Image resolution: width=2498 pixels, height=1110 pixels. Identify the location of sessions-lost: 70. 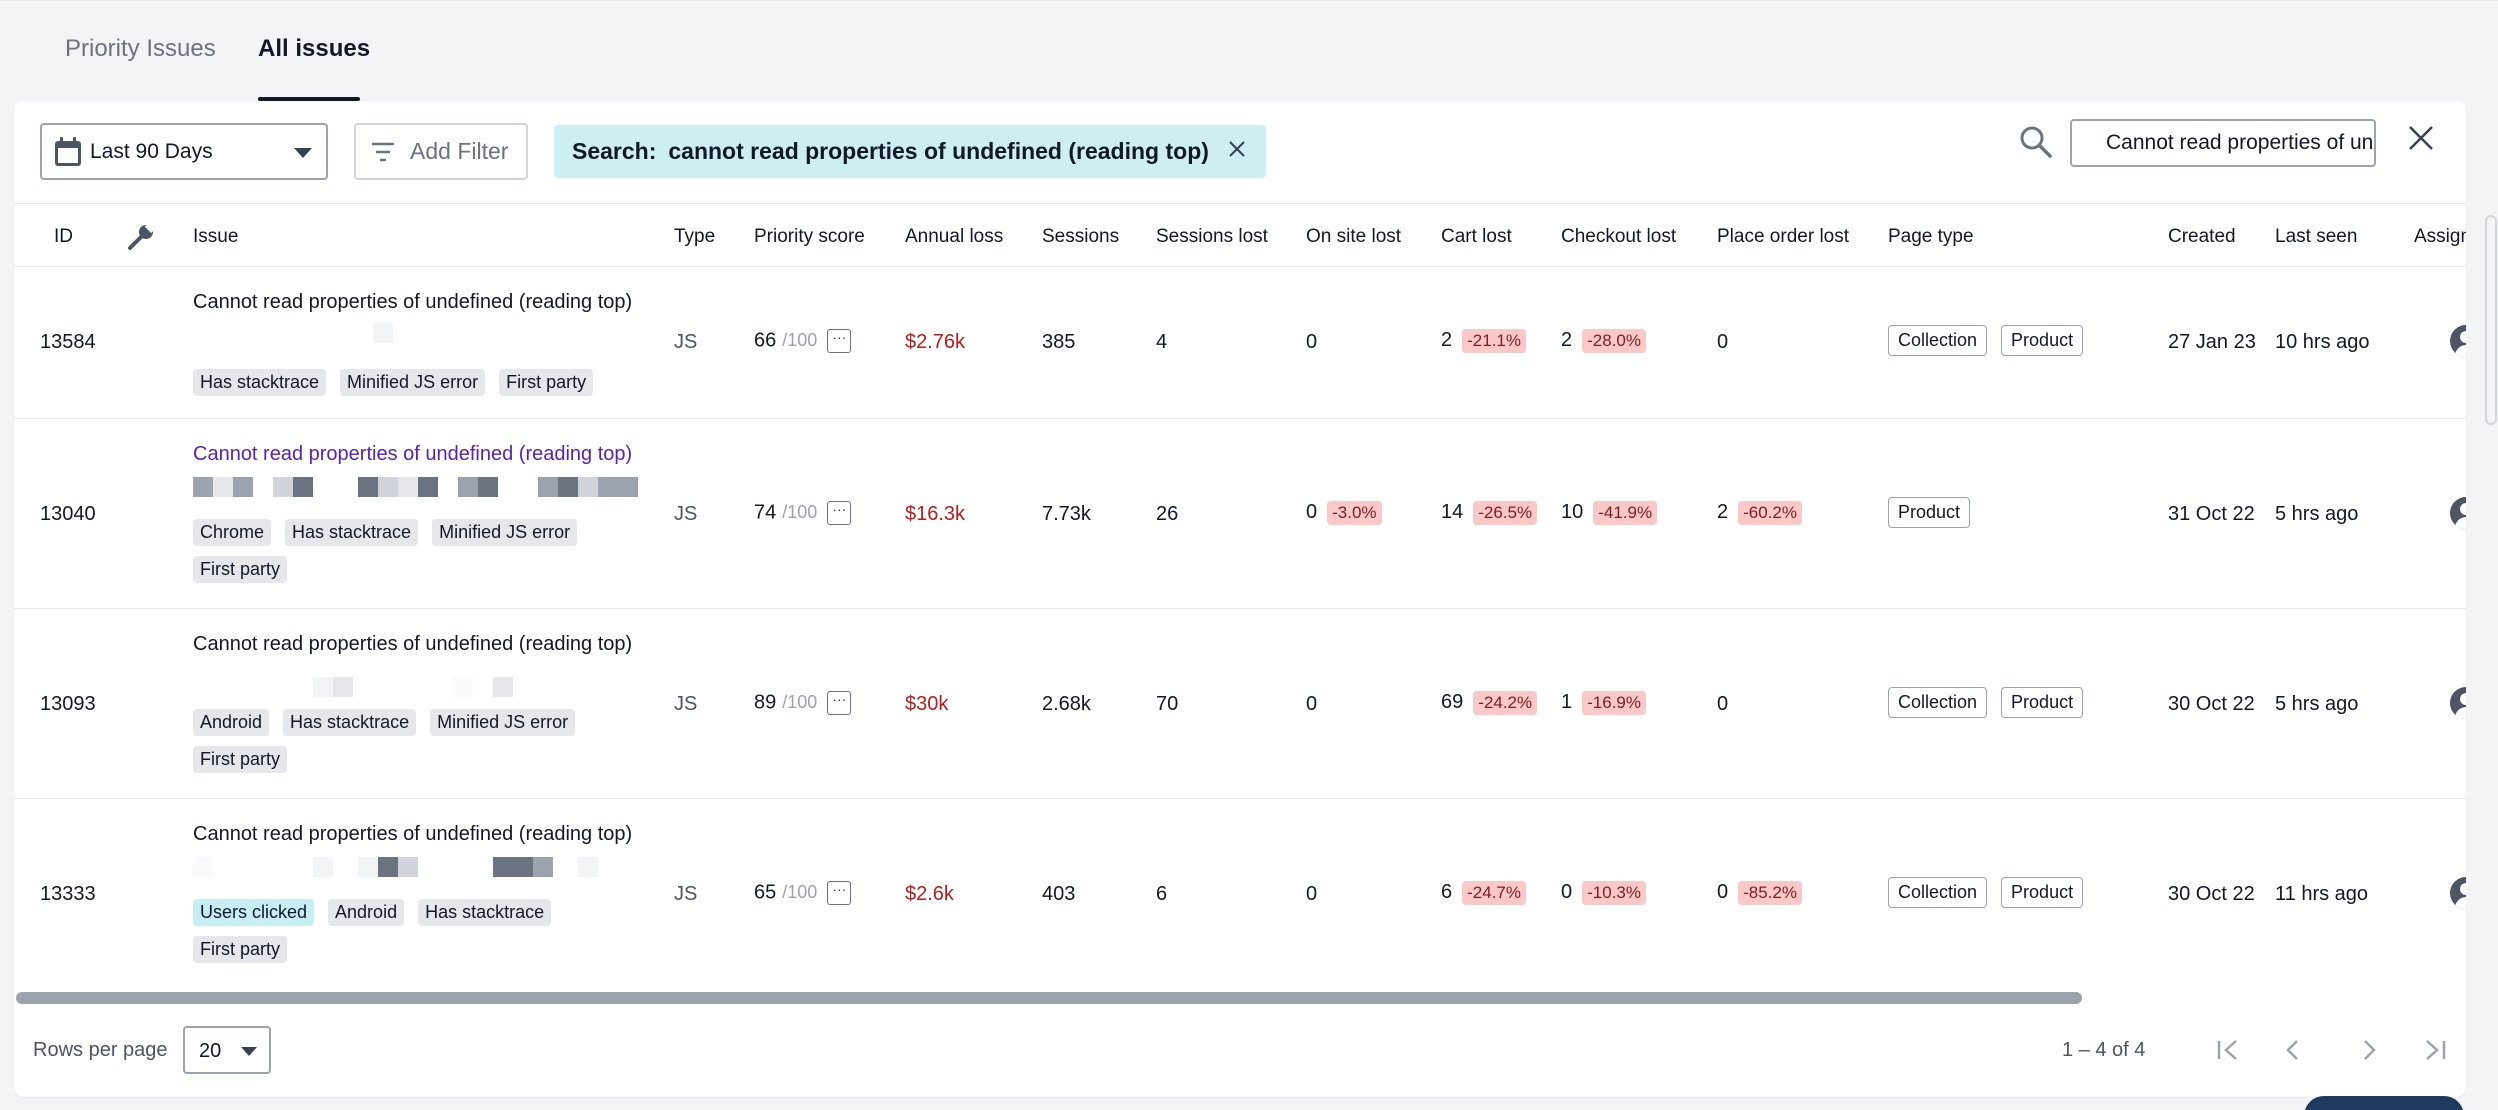
(1167, 704).